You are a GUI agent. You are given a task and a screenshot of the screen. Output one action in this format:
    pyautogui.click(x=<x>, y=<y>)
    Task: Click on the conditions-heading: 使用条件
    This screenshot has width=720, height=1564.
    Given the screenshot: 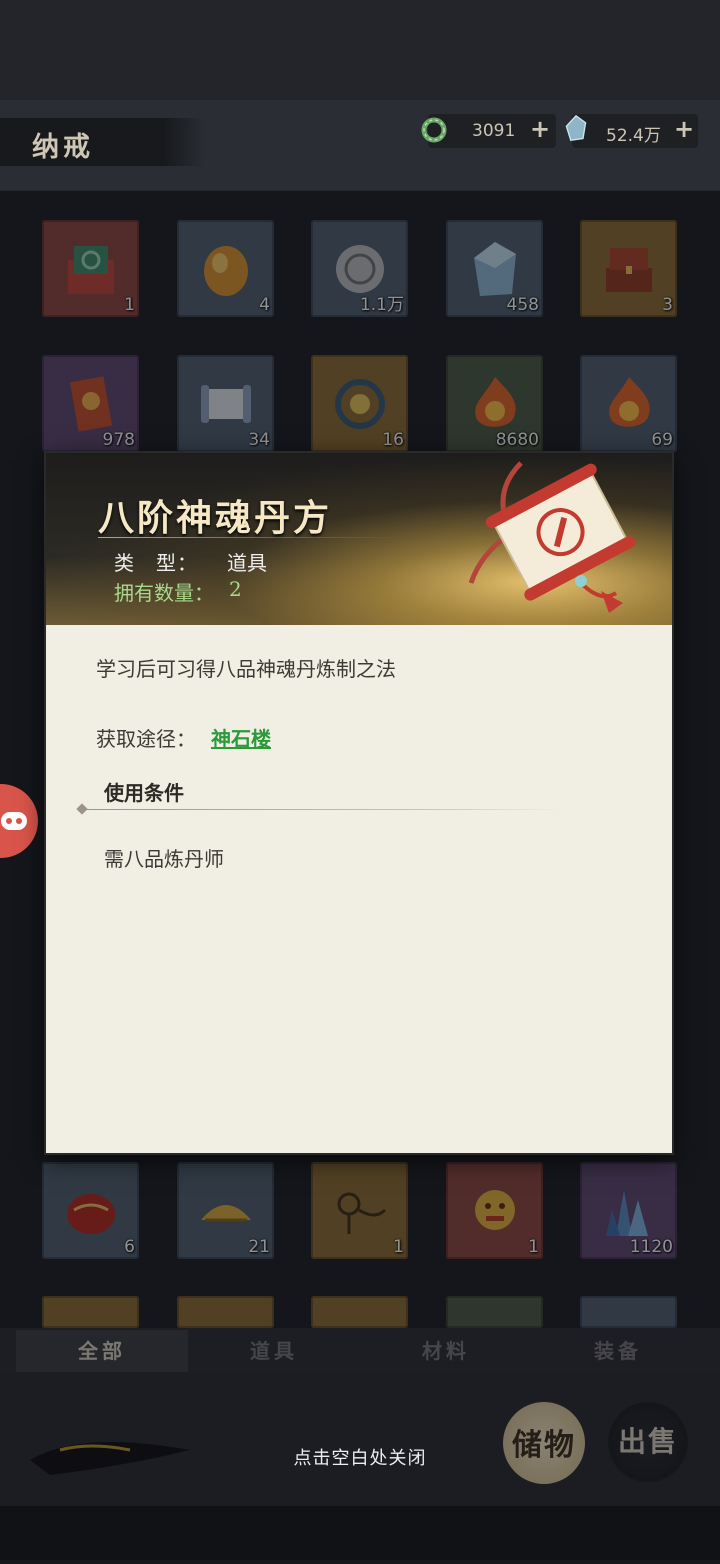 What is the action you would take?
    pyautogui.click(x=144, y=793)
    